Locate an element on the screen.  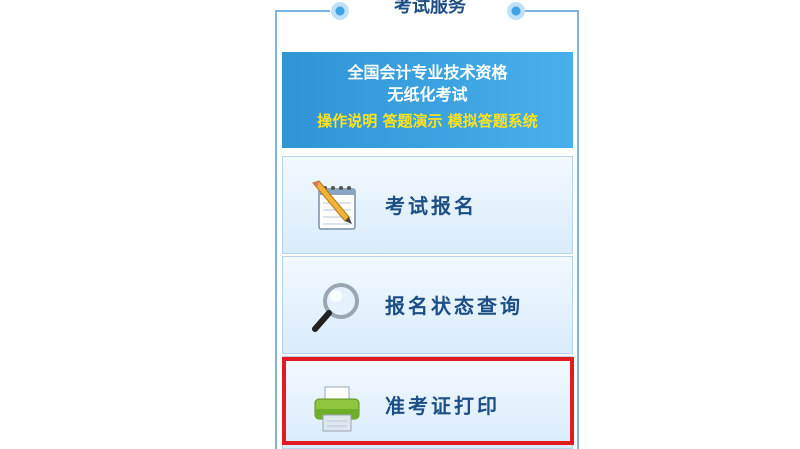
admission-ticket-print-label: 准考证打印 is located at coordinates (442, 406).